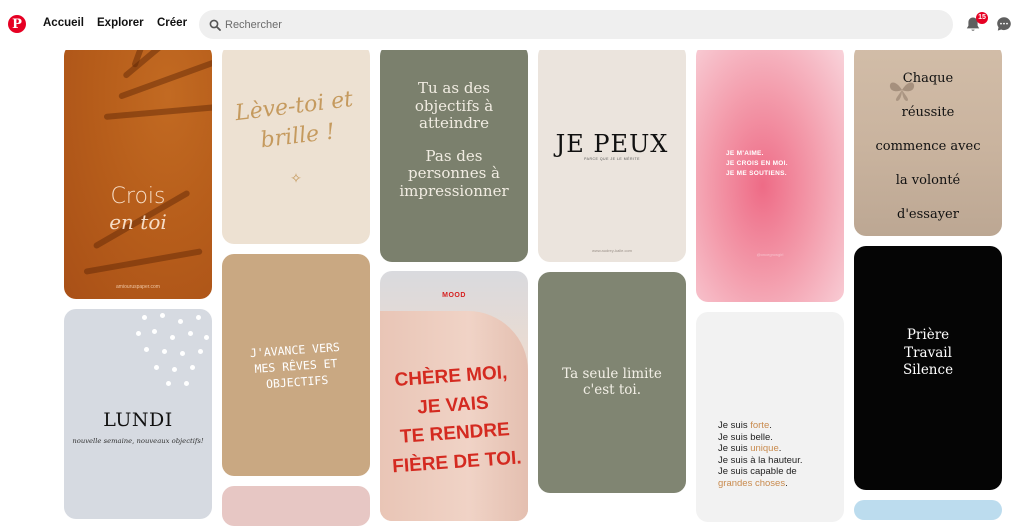 The height and width of the screenshot is (526, 1024). I want to click on pin-text-line: Je suis belle., so click(745, 437).